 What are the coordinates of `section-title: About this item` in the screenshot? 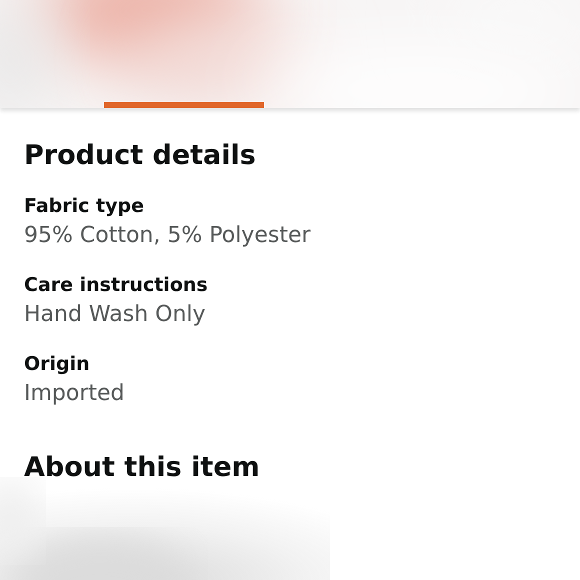 It's located at (142, 468).